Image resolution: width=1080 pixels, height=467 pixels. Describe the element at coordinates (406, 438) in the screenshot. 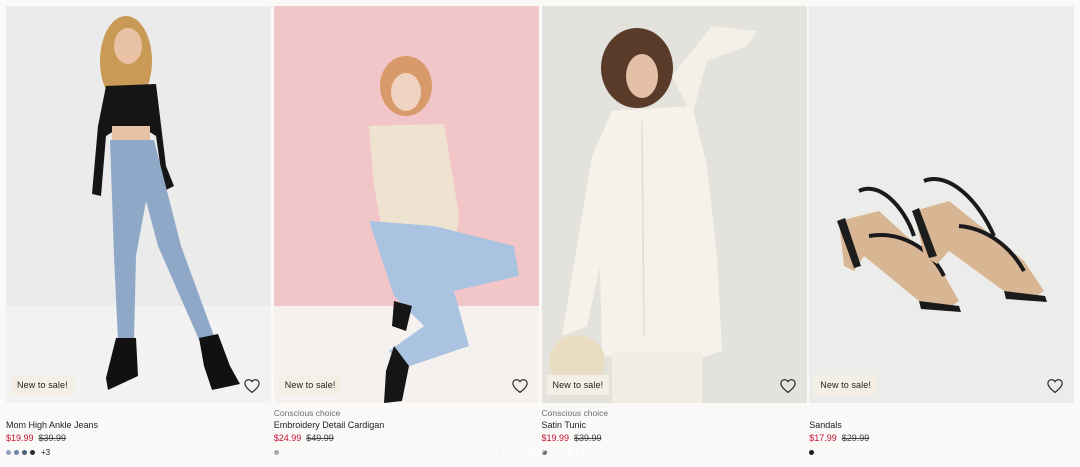

I see `price-row: $24.99 $49.99` at that location.